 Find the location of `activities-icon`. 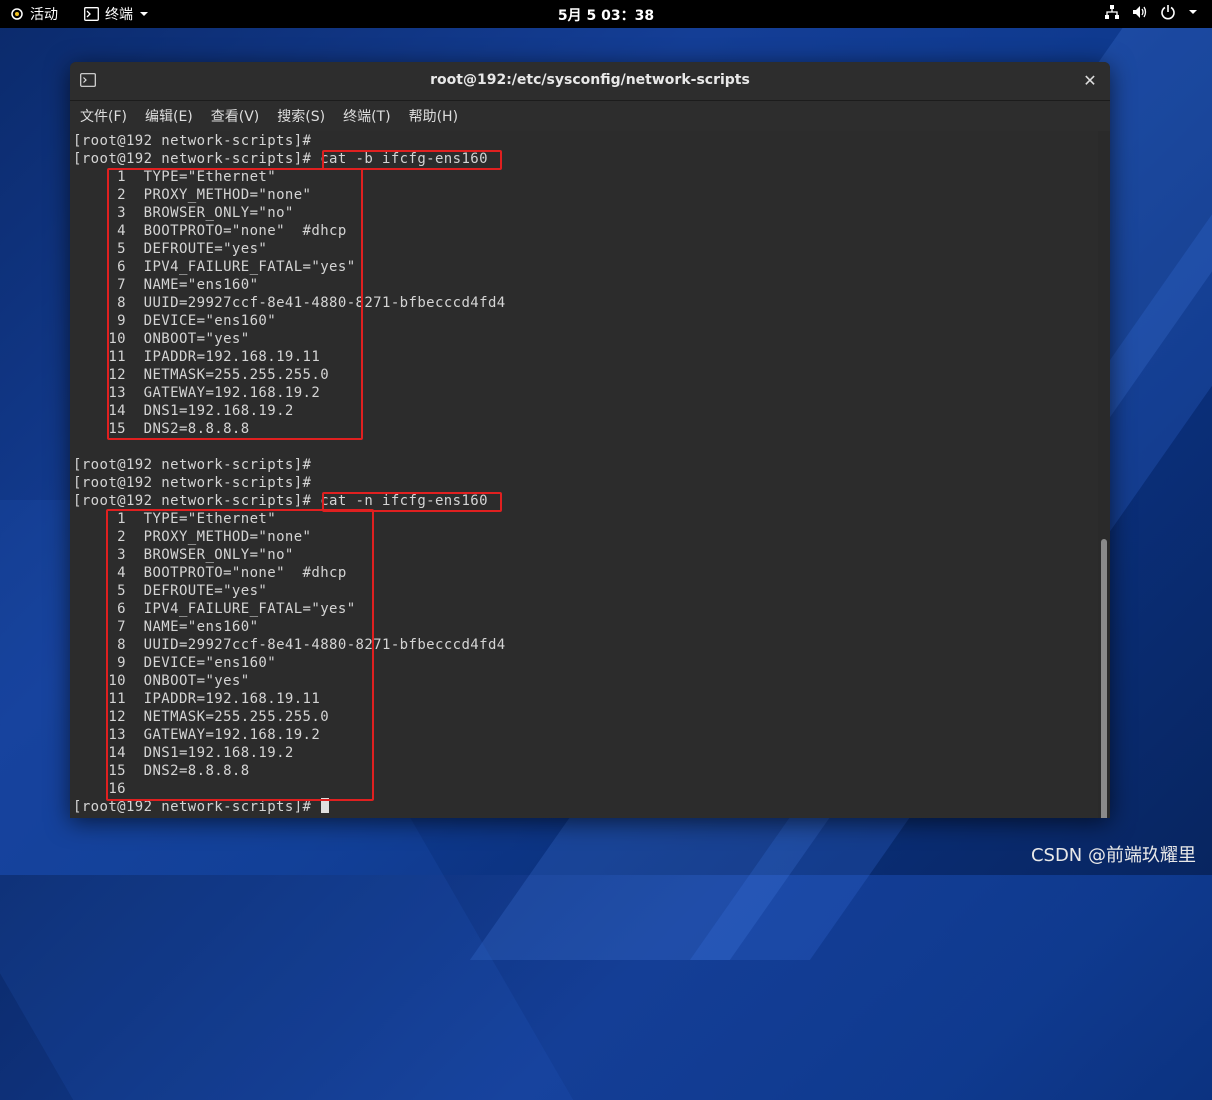

activities-icon is located at coordinates (17, 14).